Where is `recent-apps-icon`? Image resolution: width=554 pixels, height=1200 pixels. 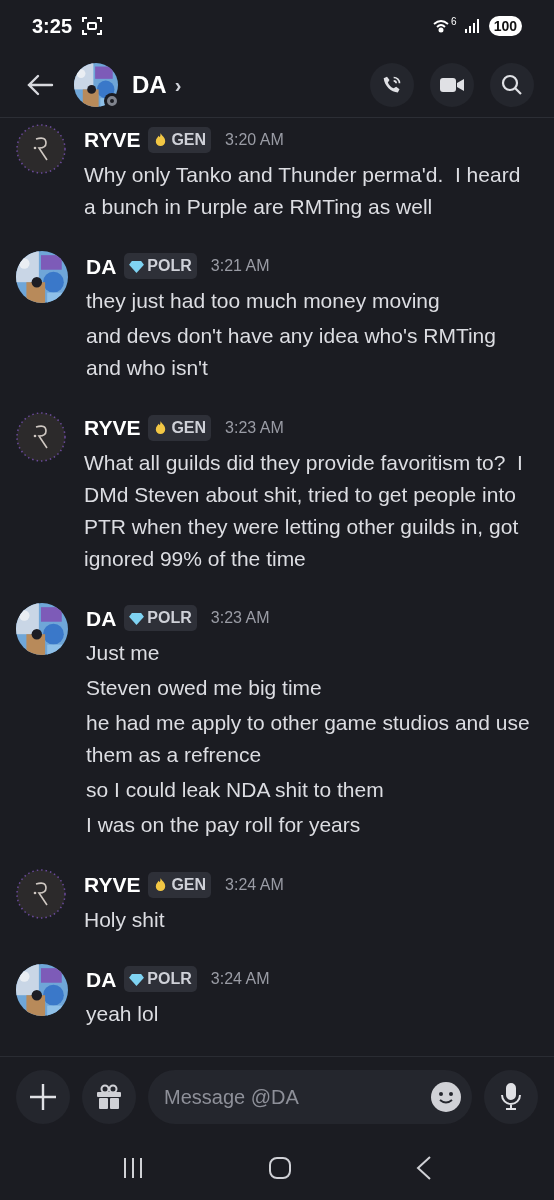 recent-apps-icon is located at coordinates (133, 1168).